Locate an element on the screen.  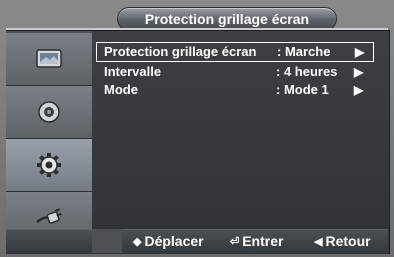
menu-item-value: : Mode 1 is located at coordinates (302, 89).